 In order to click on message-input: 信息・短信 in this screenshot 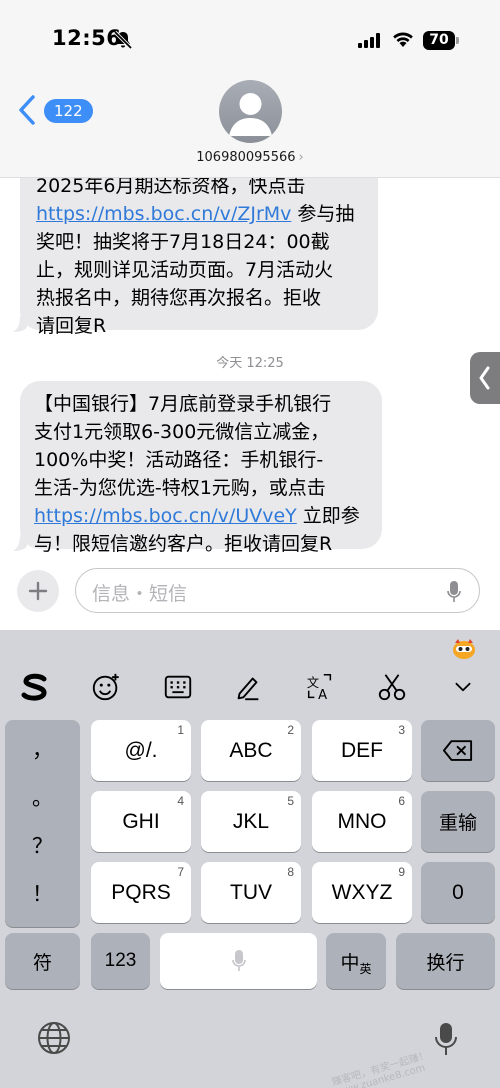, I will do `click(277, 590)`.